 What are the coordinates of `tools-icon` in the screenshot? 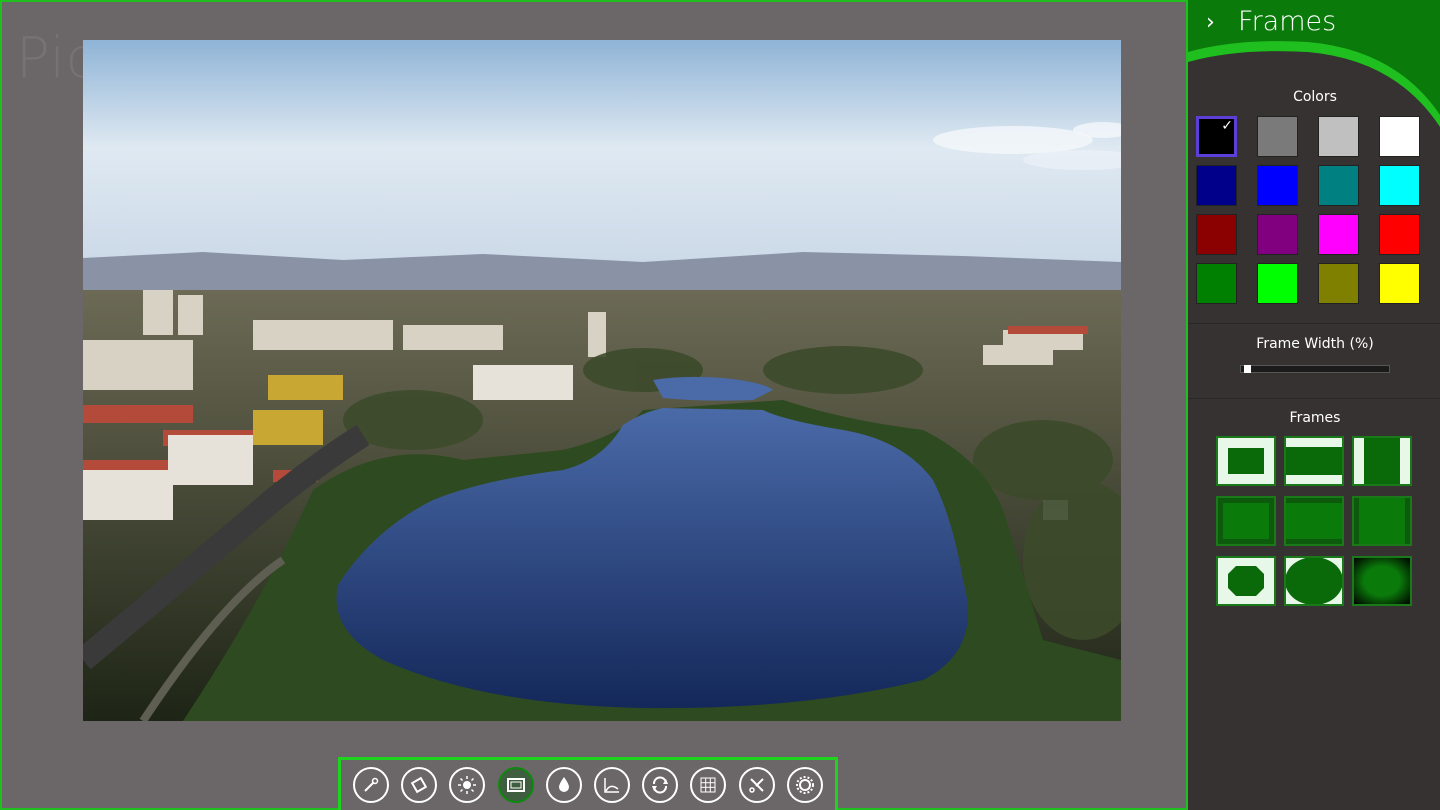 It's located at (756, 785).